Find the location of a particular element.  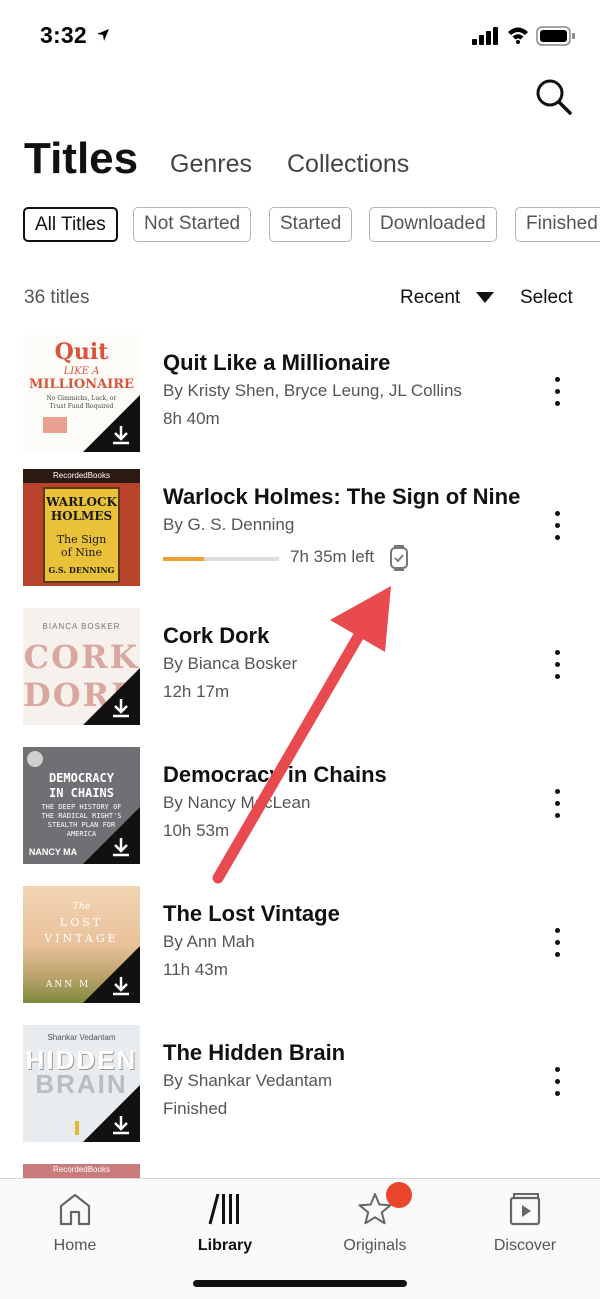

tab-titles: Titles is located at coordinates (81, 159).